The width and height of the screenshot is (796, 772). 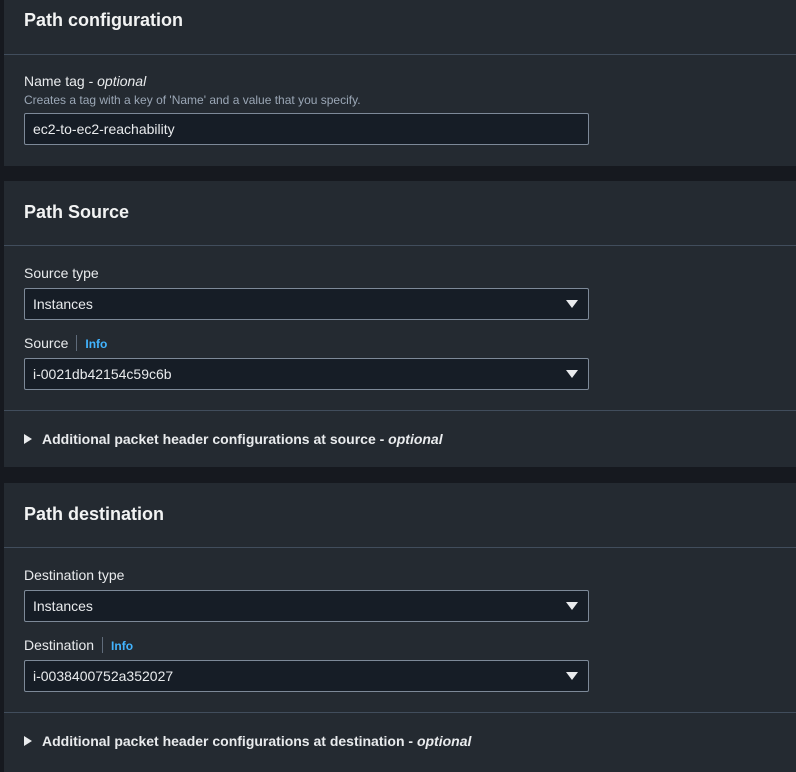 I want to click on name-tag-label: Name tag - optional, so click(x=85, y=81).